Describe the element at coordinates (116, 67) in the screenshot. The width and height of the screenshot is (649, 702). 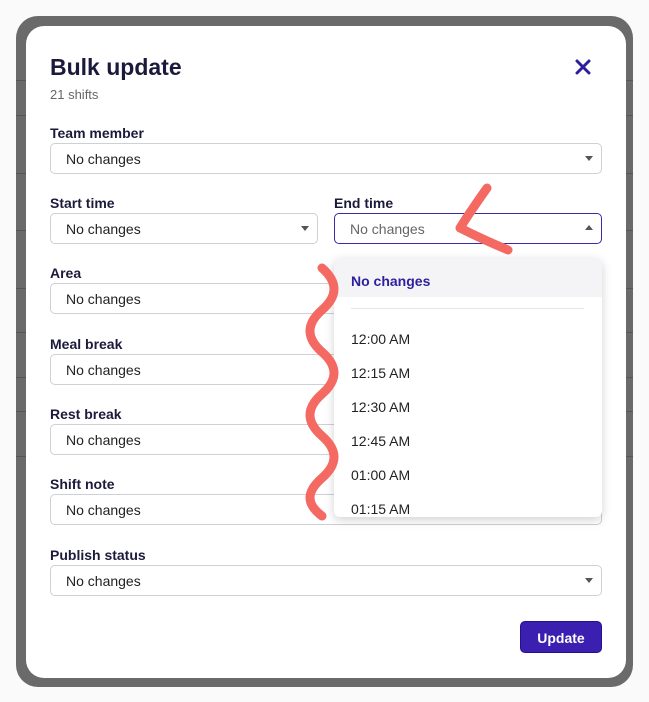
I see `dialog-title: Bulk update` at that location.